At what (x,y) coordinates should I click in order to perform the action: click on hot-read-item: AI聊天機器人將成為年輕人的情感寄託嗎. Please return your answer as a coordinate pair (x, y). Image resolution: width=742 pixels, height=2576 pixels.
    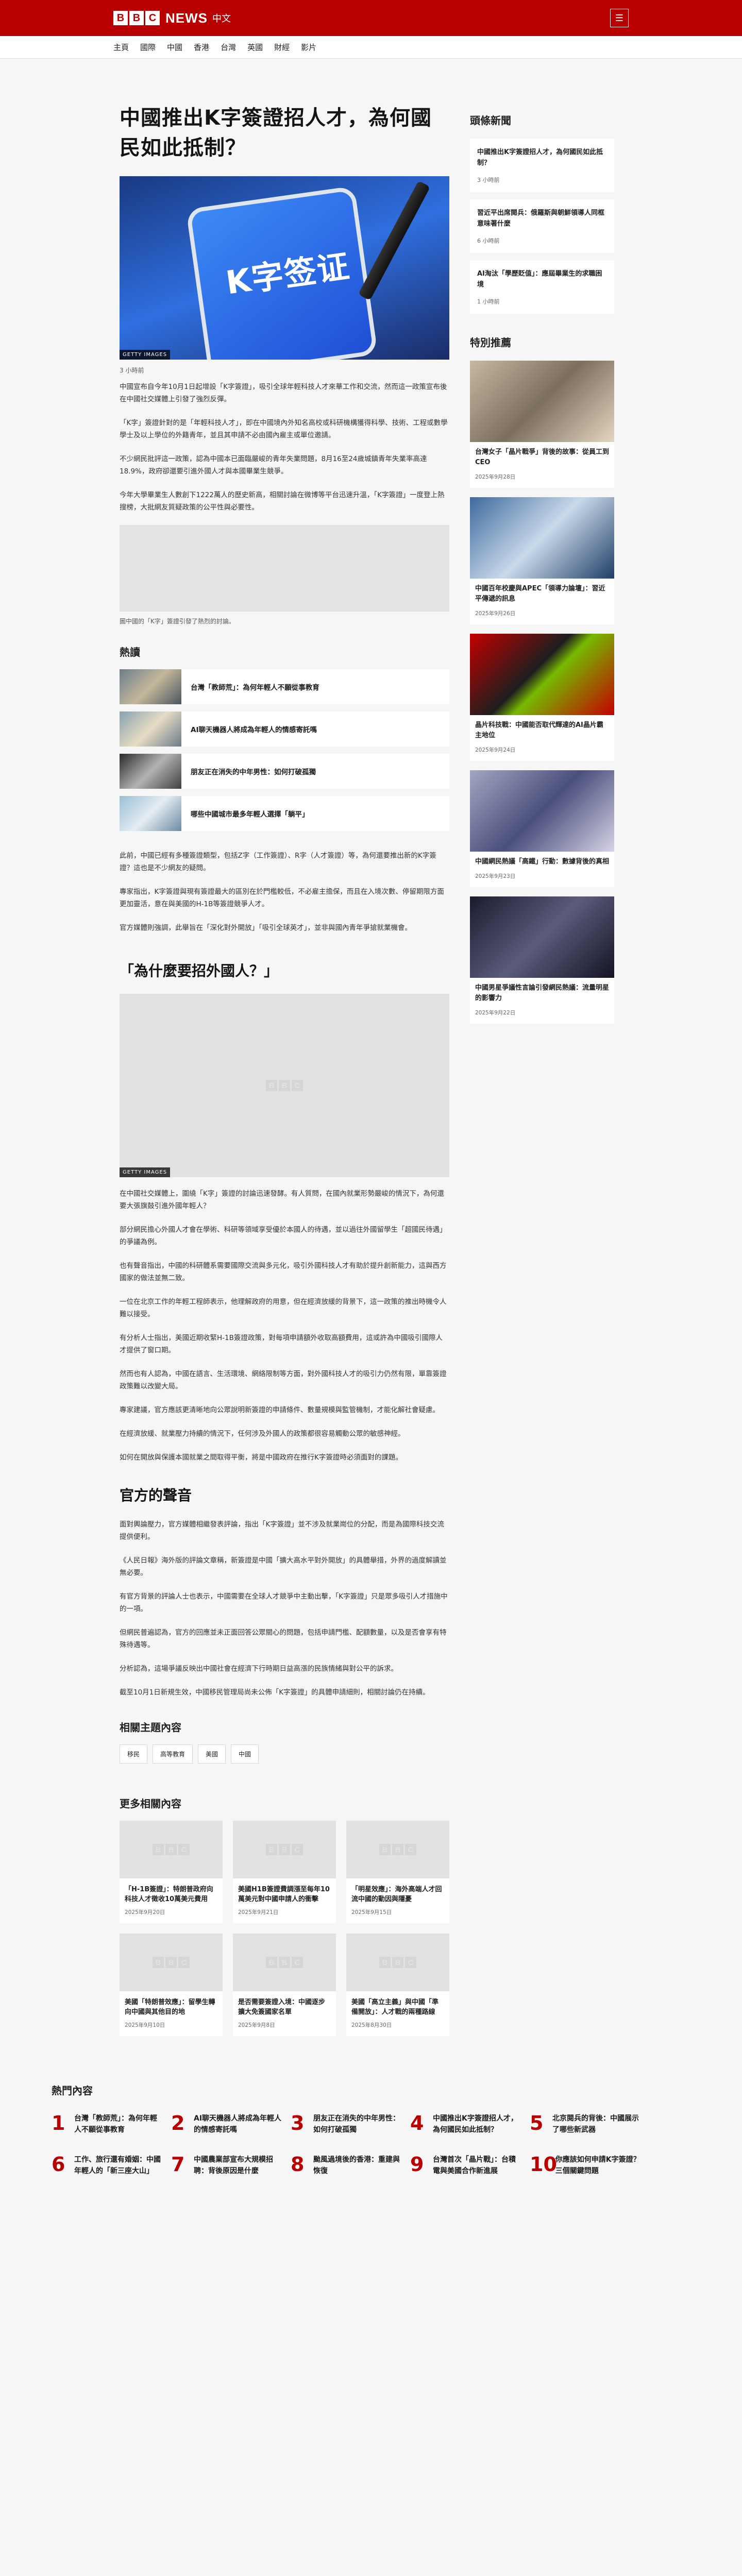
    Looking at the image, I should click on (284, 729).